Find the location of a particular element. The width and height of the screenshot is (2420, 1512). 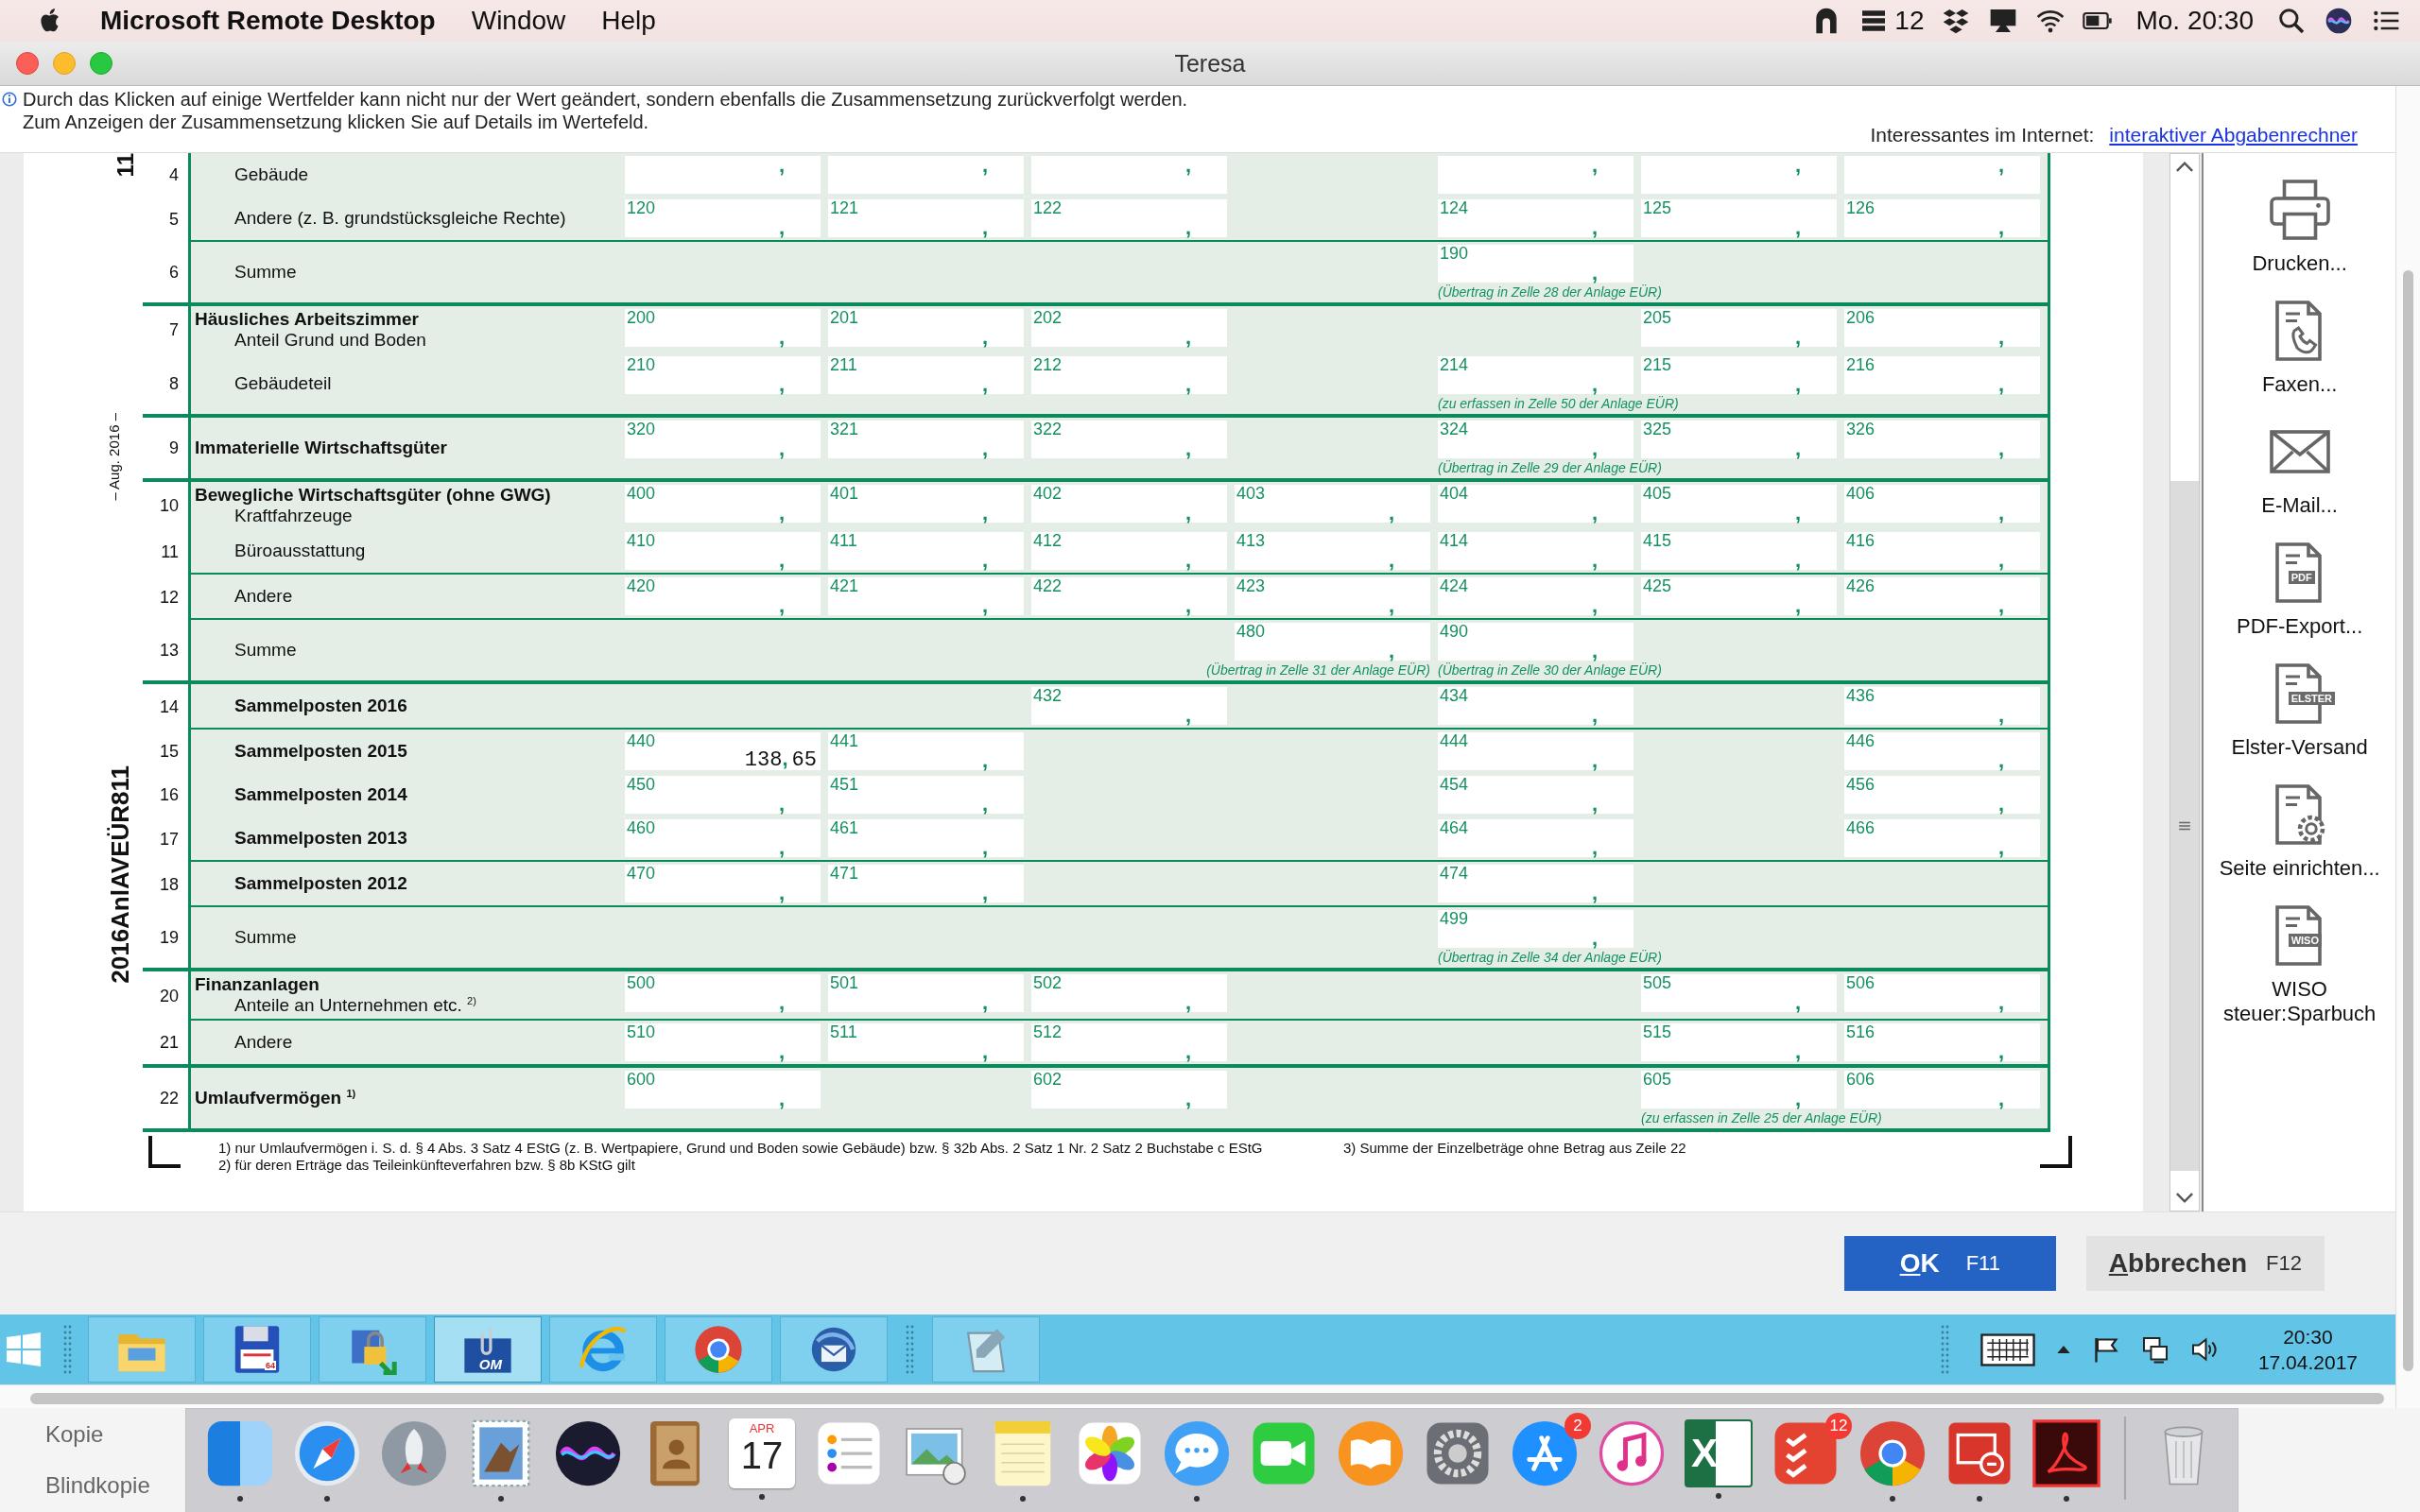

amount-field: 124 , is located at coordinates (1536, 218).